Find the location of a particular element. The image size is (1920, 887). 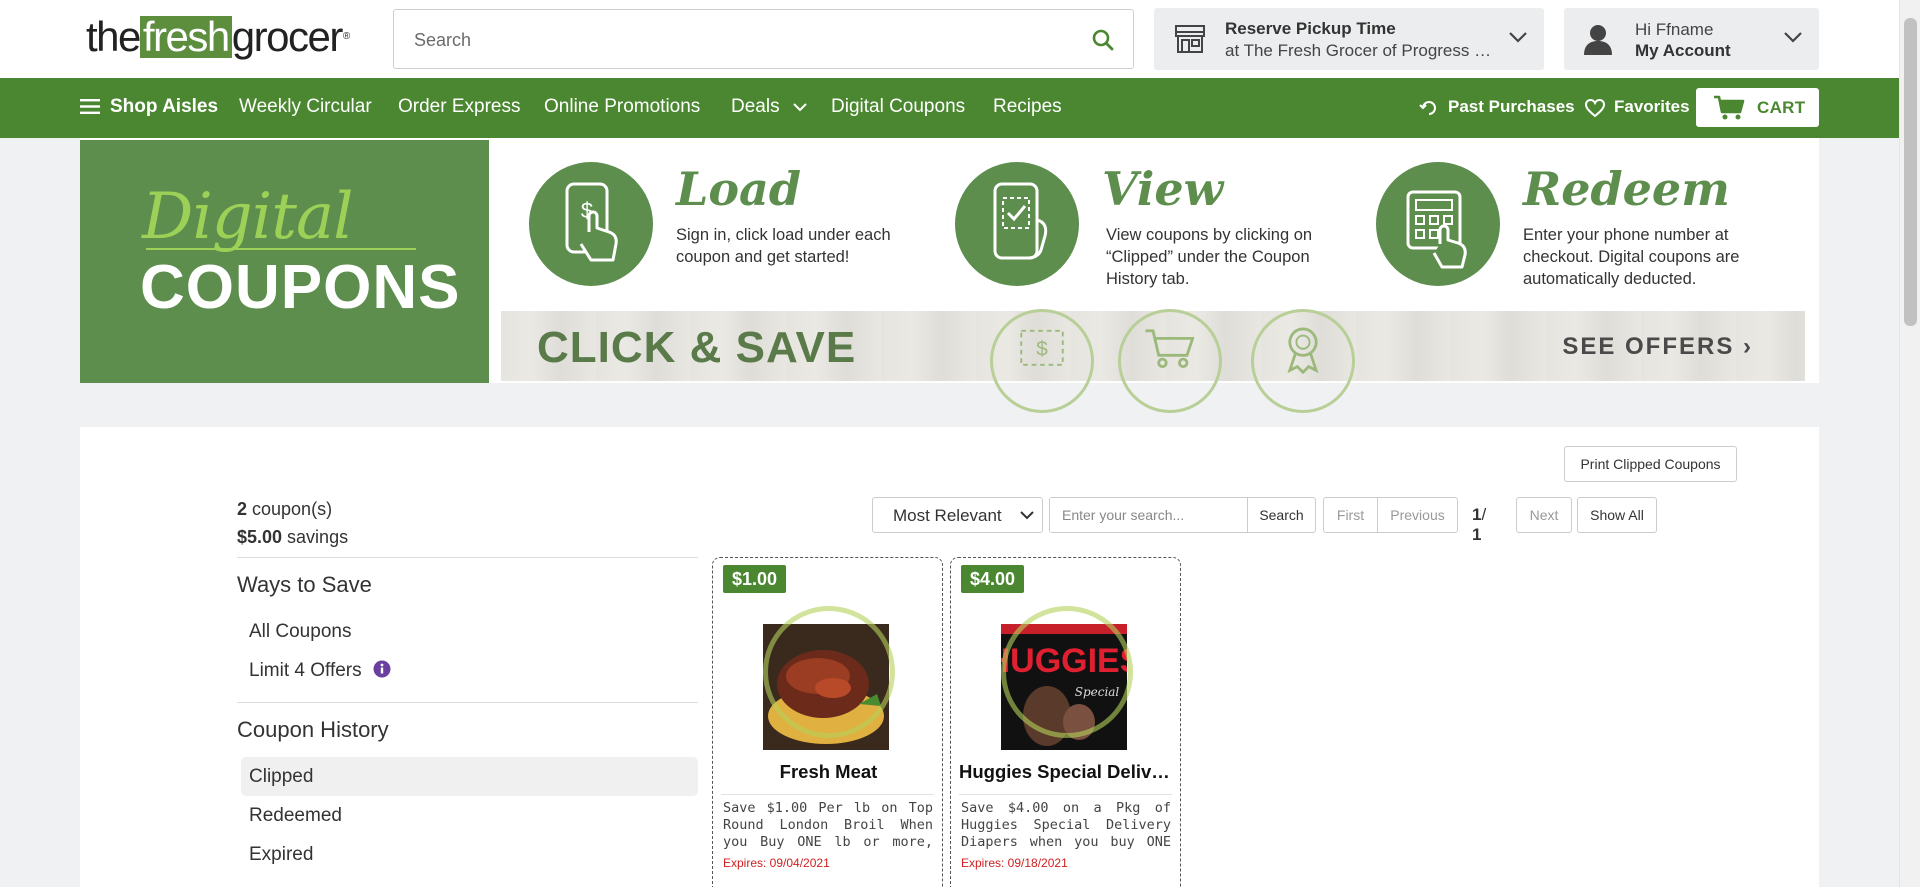

cart-button: CART is located at coordinates (1757, 107).